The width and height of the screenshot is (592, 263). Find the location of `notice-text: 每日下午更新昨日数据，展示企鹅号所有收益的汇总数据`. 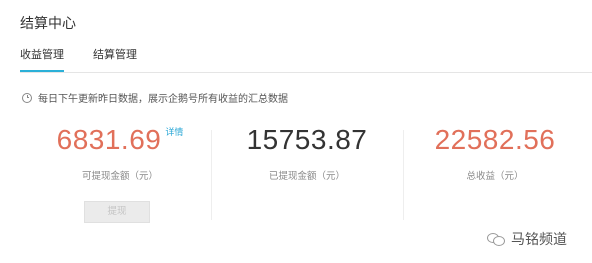

notice-text: 每日下午更新昨日数据，展示企鹅号所有收益的汇总数据 is located at coordinates (163, 99).